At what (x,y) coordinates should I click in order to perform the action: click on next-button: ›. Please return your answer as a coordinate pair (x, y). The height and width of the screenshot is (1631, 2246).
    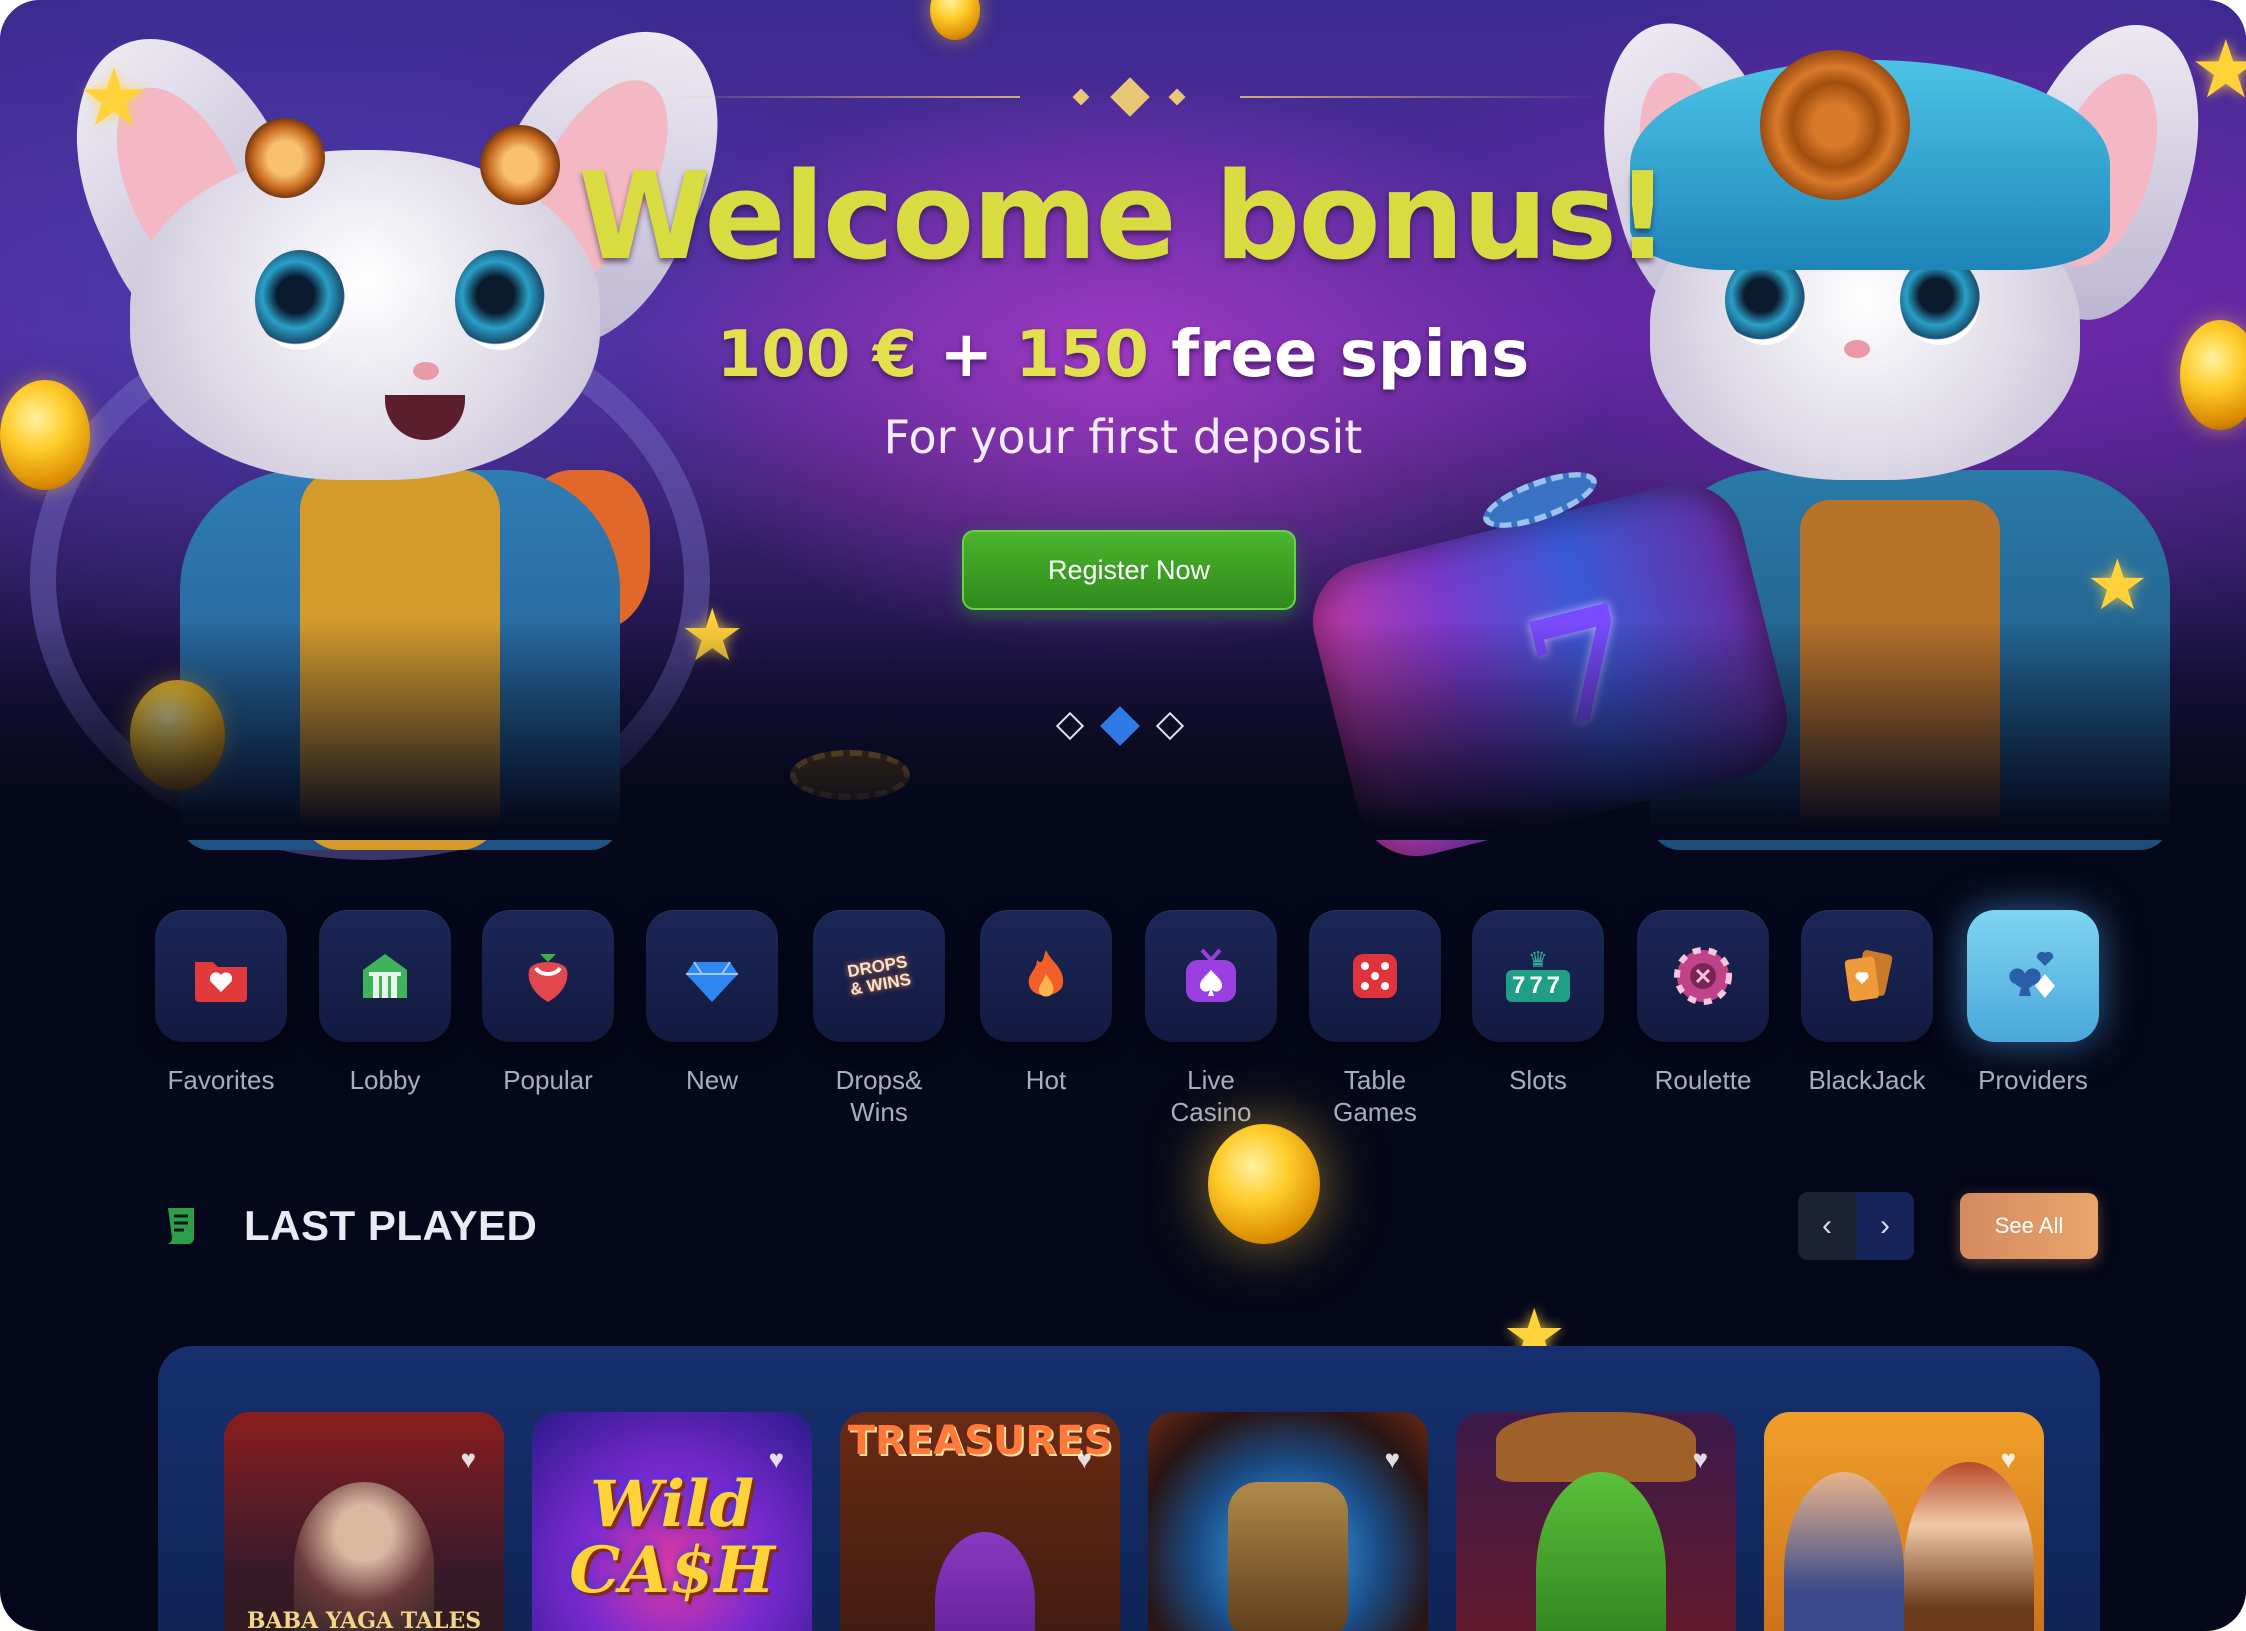
    Looking at the image, I should click on (1885, 1226).